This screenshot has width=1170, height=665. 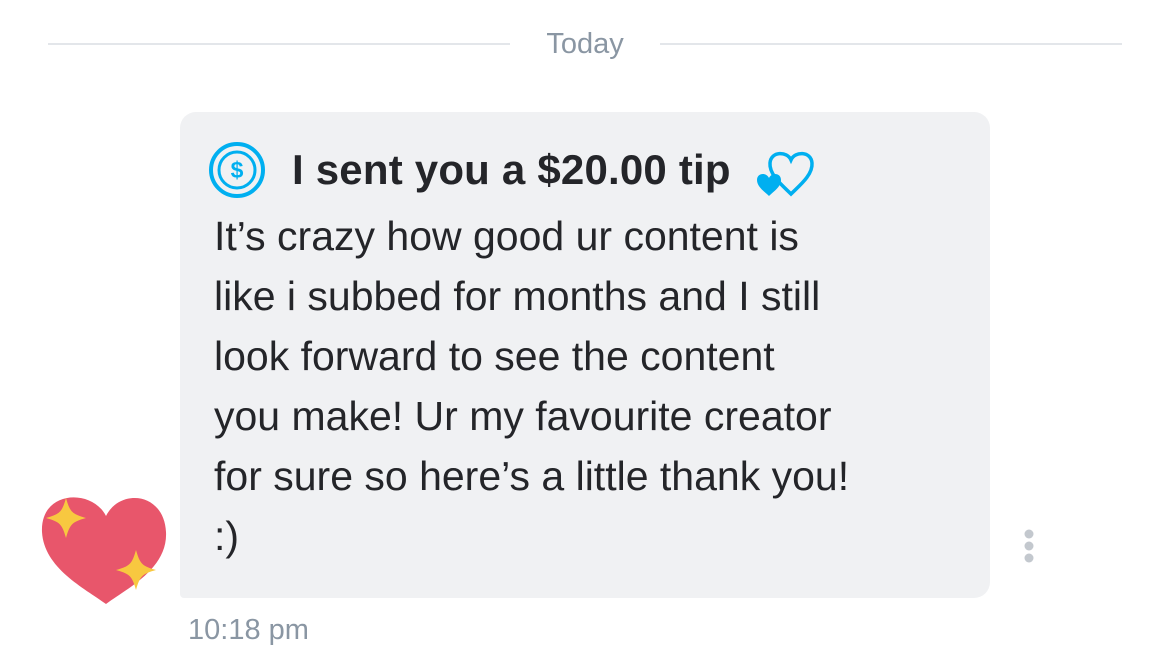 I want to click on sparkling-heart-icon, so click(x=104, y=550).